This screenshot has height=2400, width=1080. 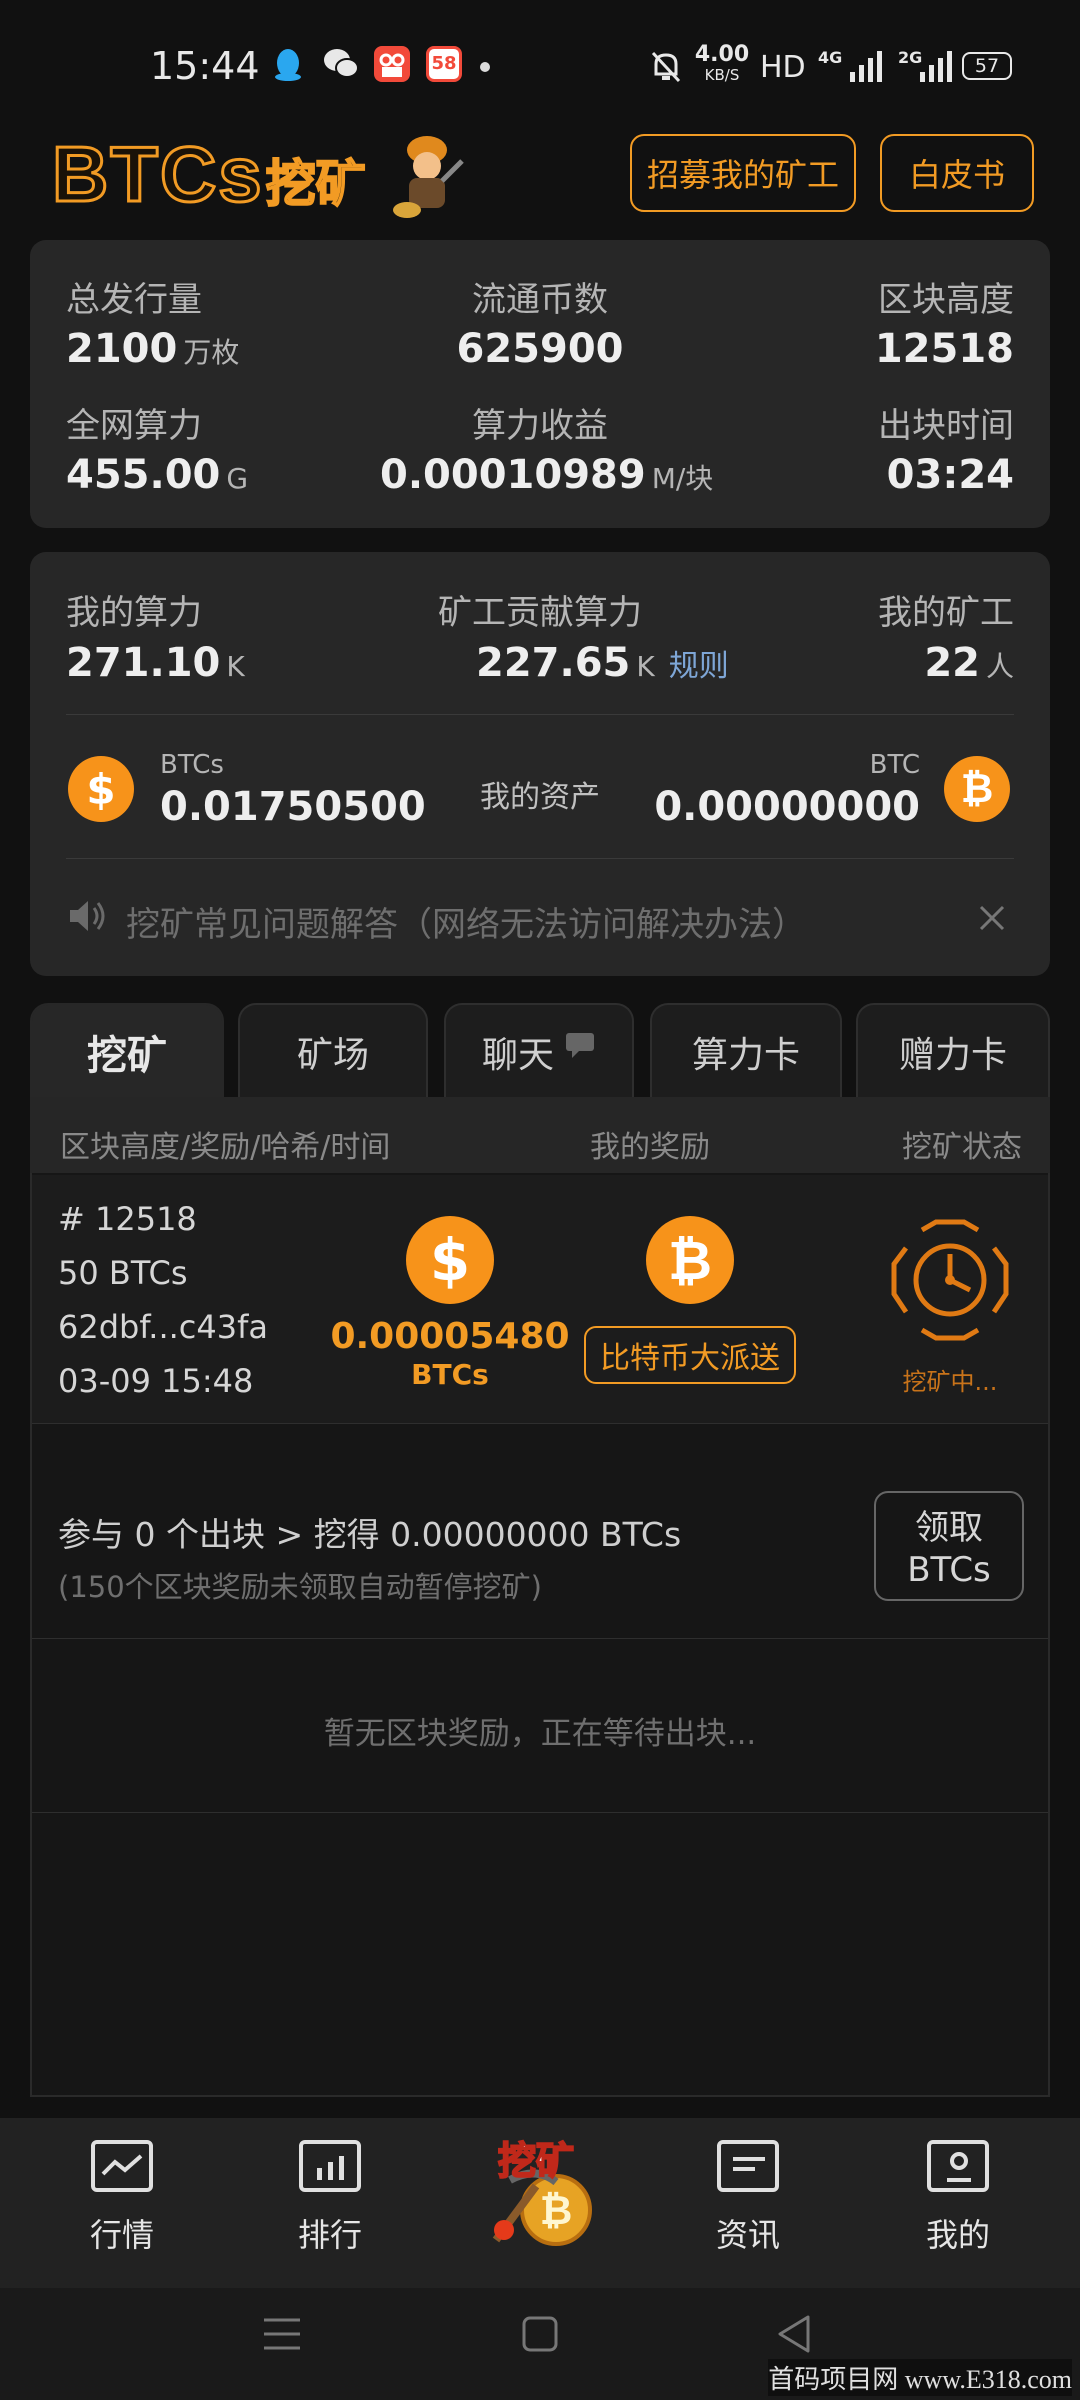 I want to click on nav-profile: 我的, so click(x=958, y=2198).